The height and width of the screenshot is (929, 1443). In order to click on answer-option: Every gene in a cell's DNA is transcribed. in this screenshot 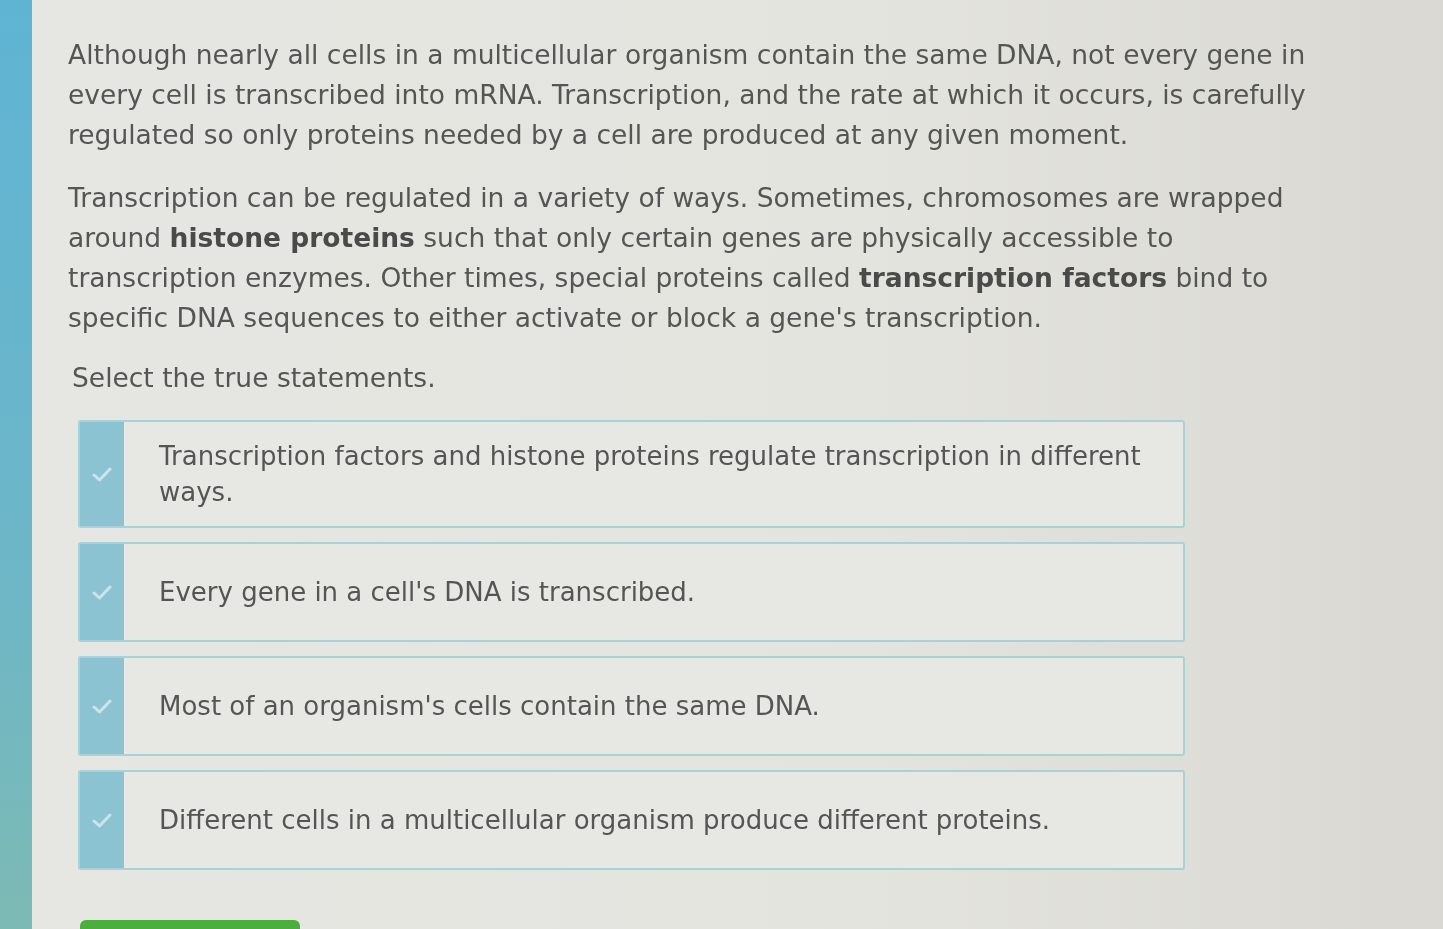, I will do `click(631, 592)`.